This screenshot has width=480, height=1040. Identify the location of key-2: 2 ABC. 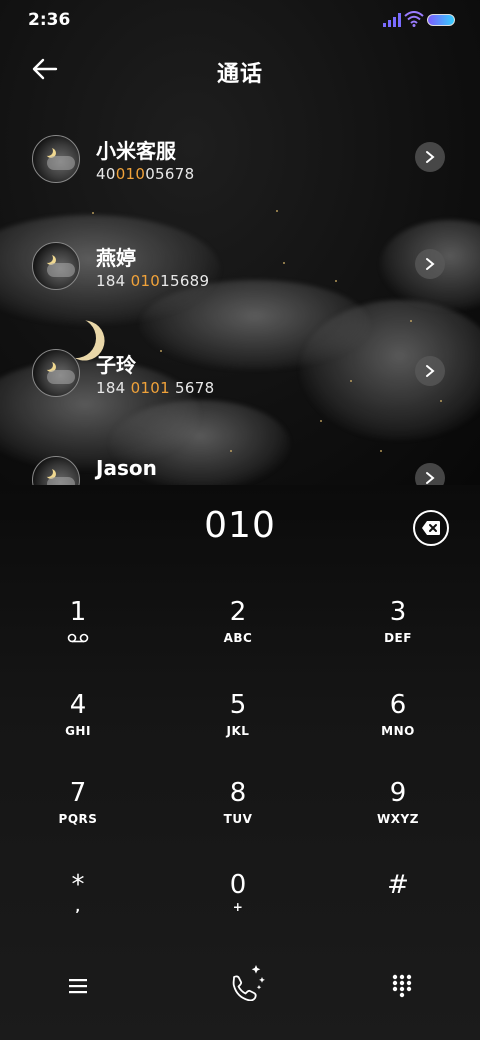
(238, 635).